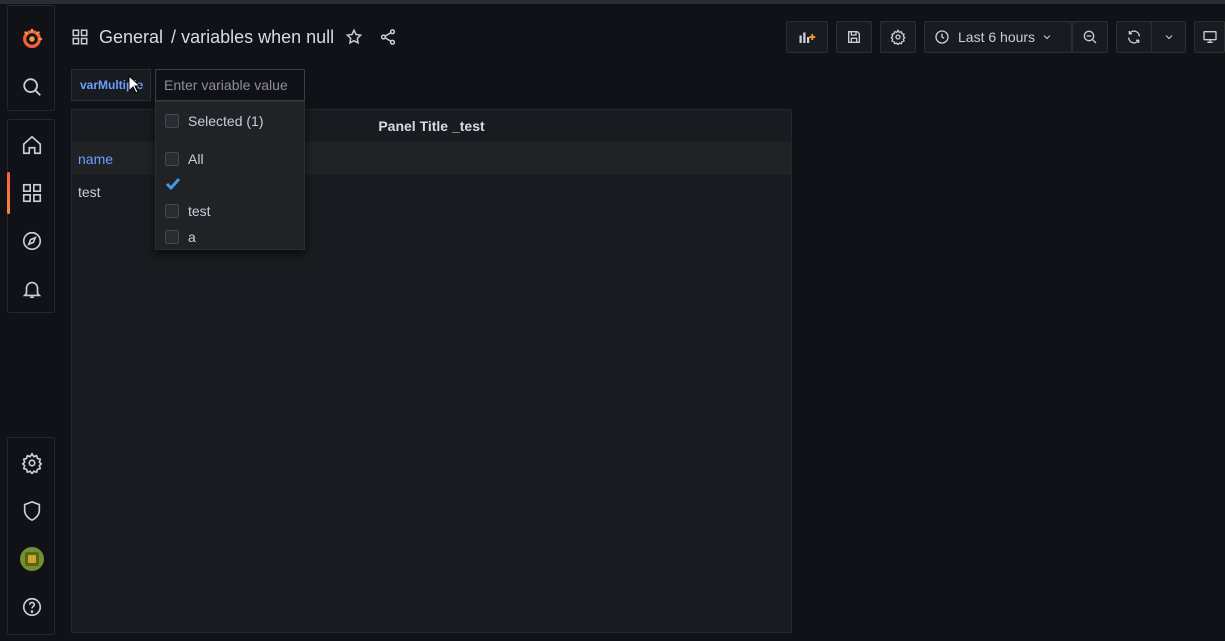  I want to click on check-icon, so click(173, 184).